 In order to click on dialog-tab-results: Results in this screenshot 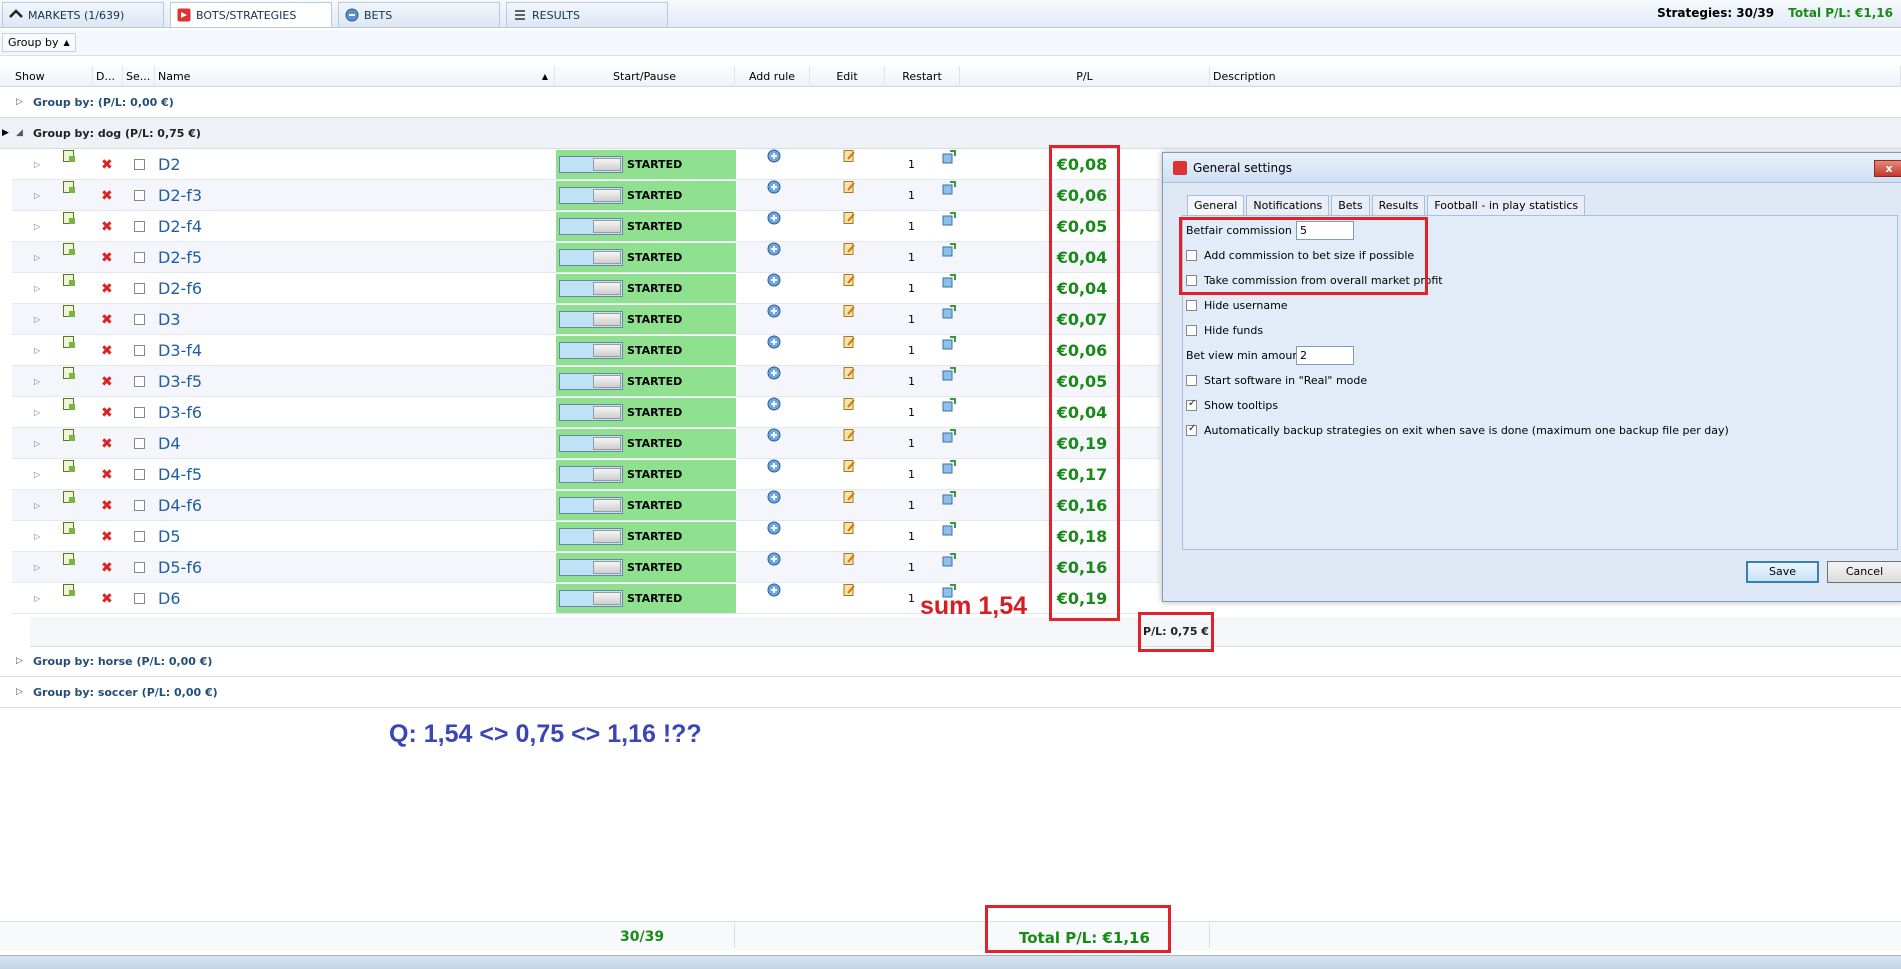, I will do `click(1398, 205)`.